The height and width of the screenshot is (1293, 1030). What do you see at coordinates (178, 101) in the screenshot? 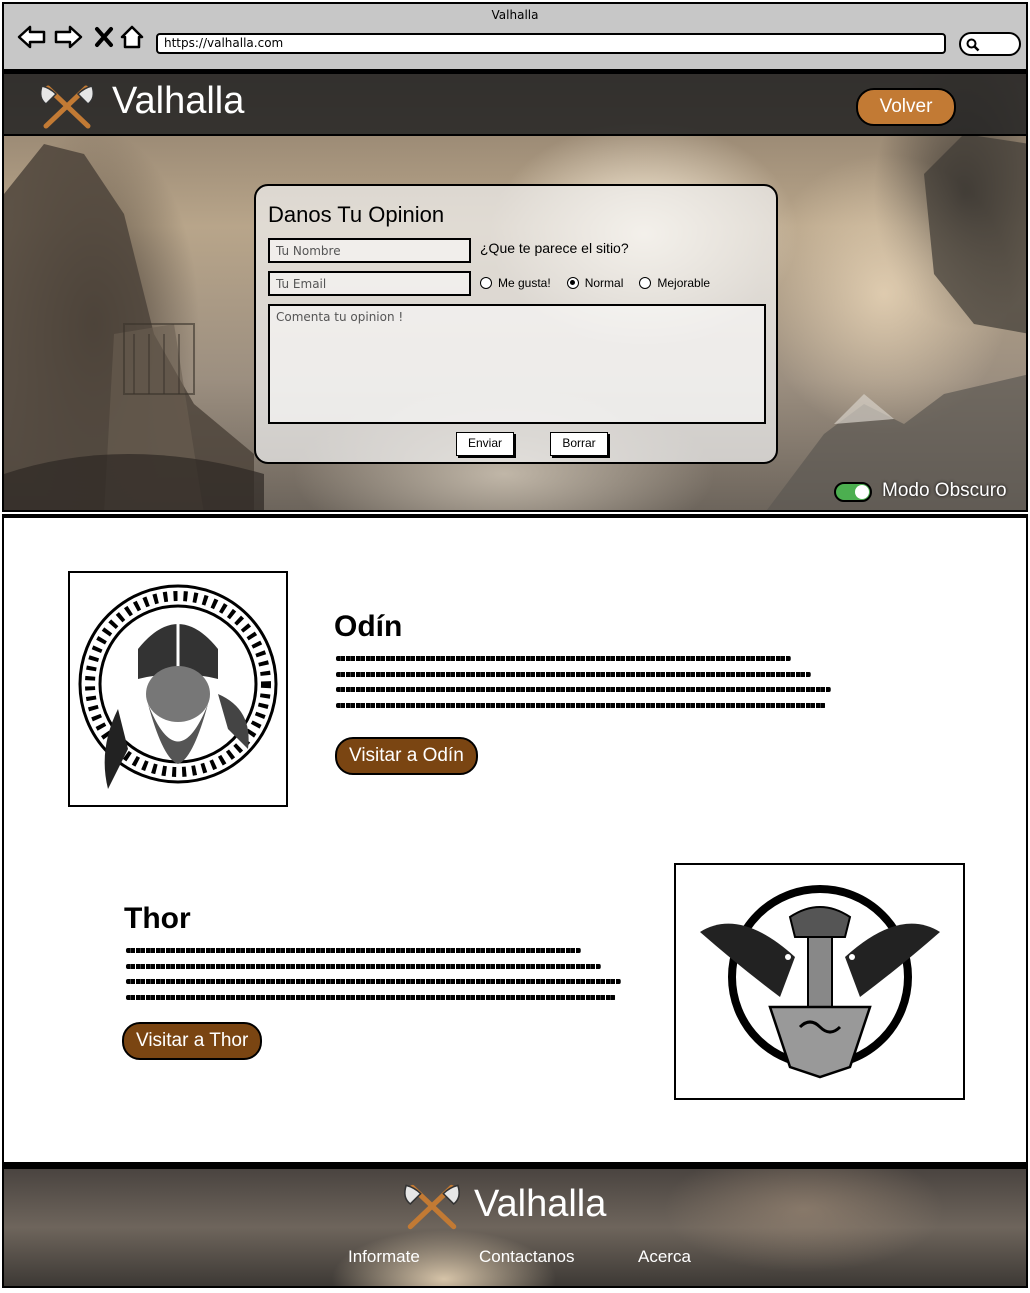
I see `site-title: Valhalla` at bounding box center [178, 101].